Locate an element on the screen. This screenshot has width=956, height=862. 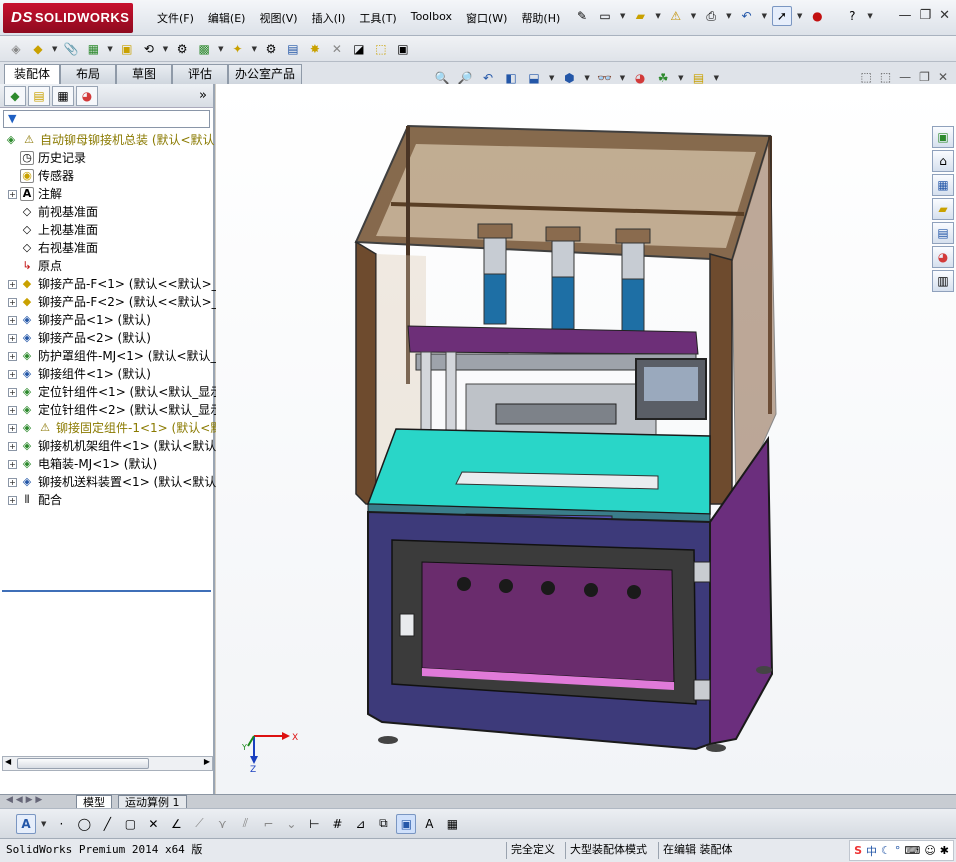
tab-sketch: 草图 is located at coordinates (144, 74).